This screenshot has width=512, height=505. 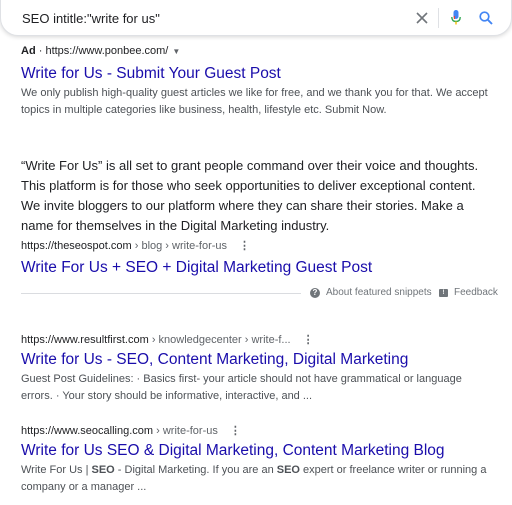 I want to click on help-icon: ?, so click(x=315, y=292).